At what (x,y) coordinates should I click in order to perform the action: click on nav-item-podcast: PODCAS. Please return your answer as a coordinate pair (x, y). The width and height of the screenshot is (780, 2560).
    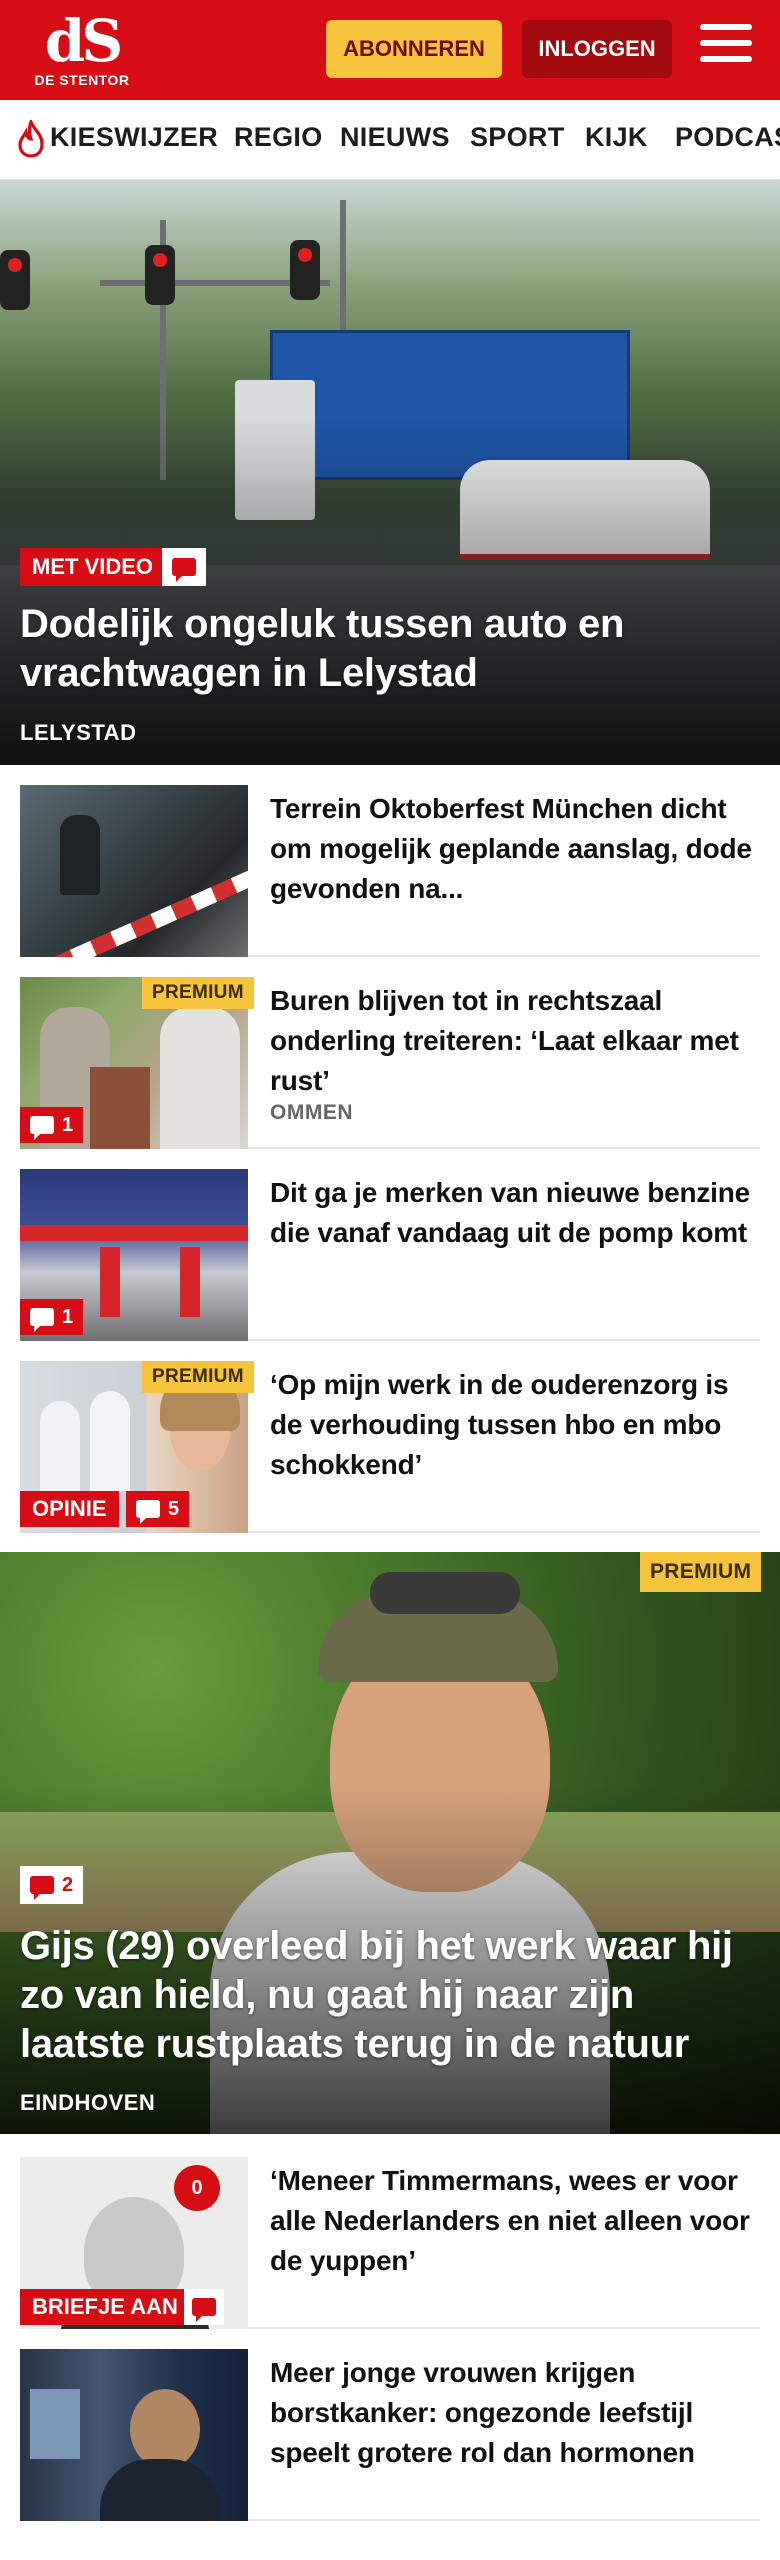
    Looking at the image, I should click on (727, 137).